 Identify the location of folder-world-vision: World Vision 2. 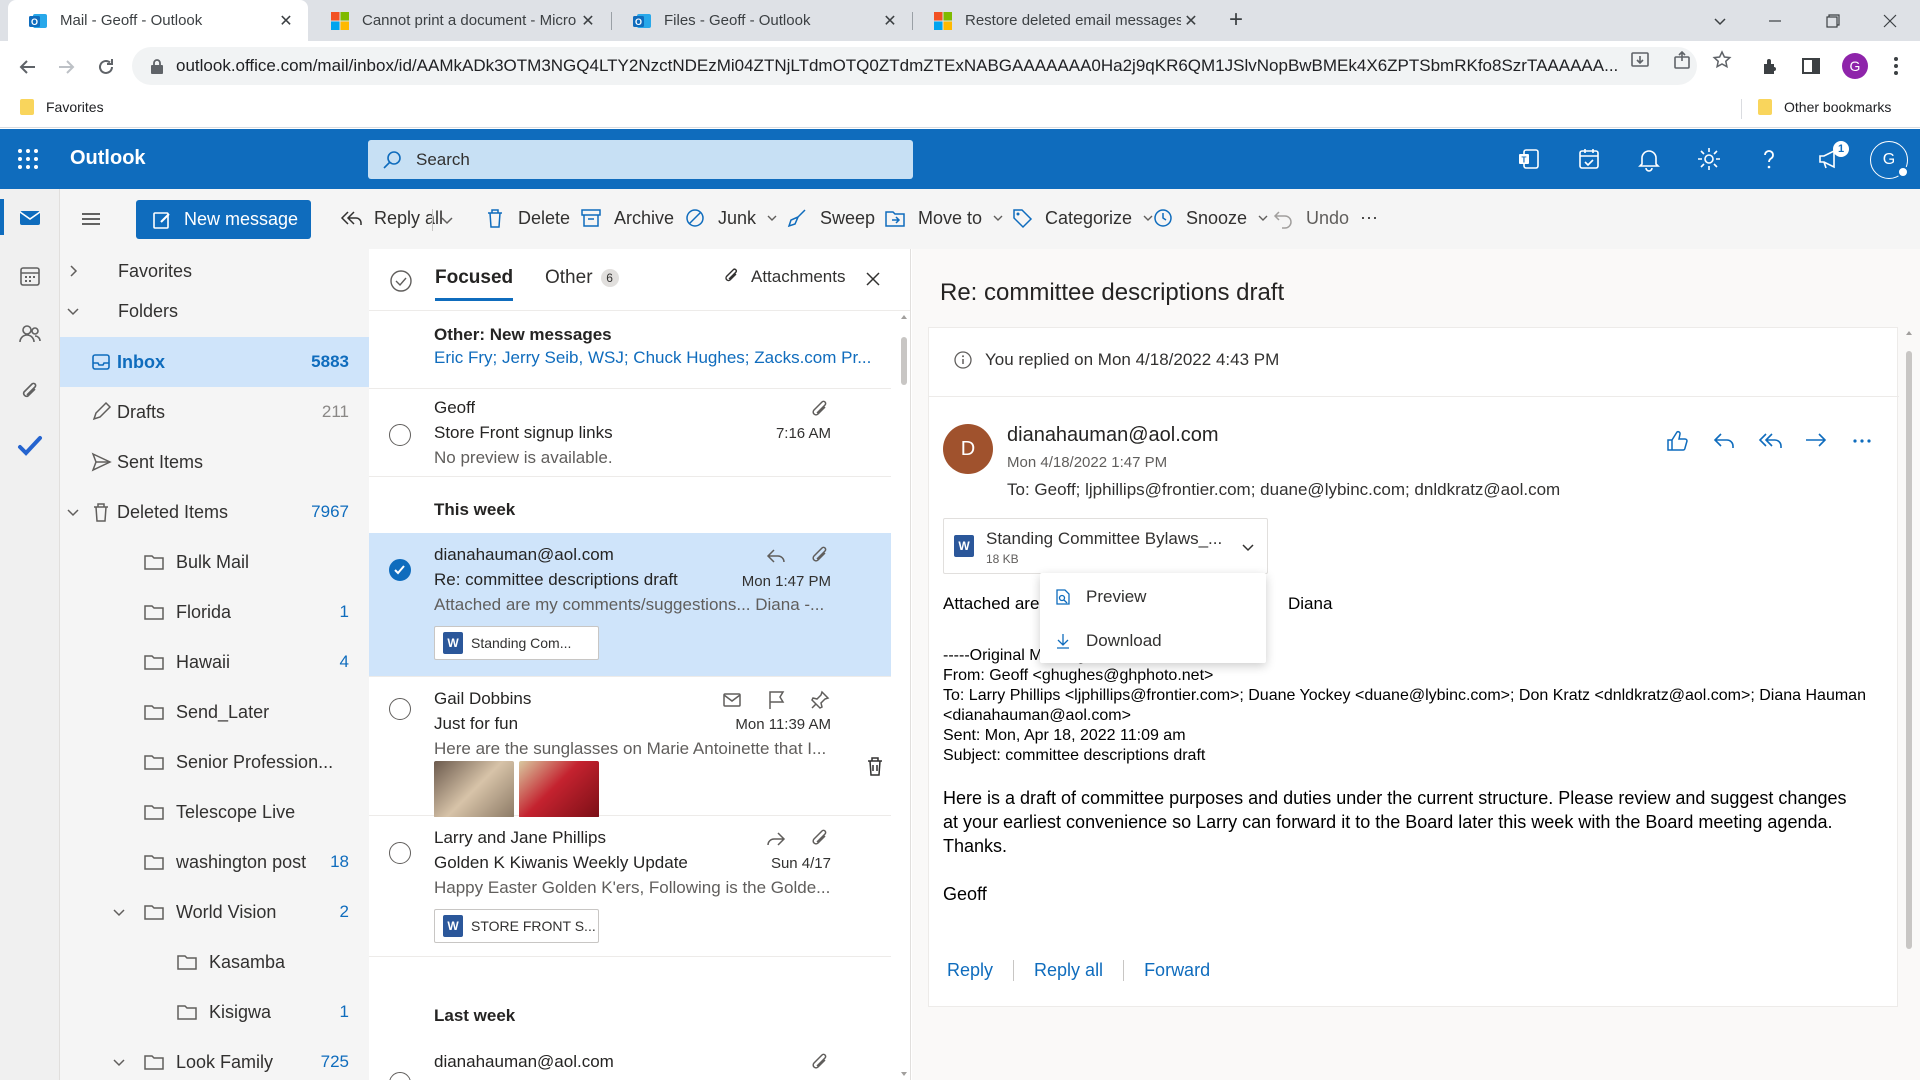
(214, 912).